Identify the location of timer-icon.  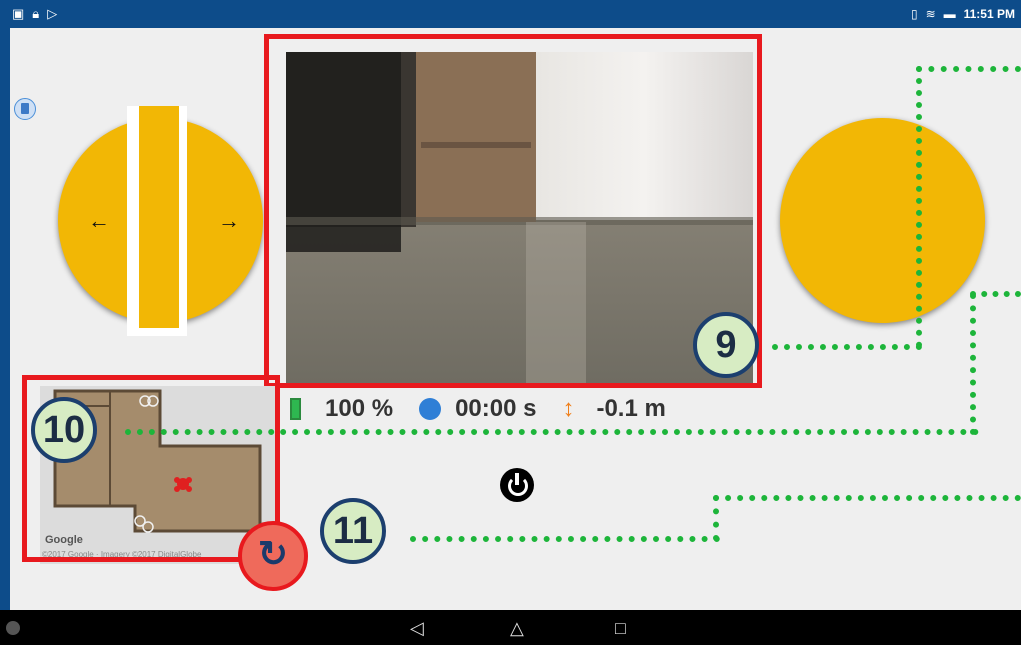
(430, 409).